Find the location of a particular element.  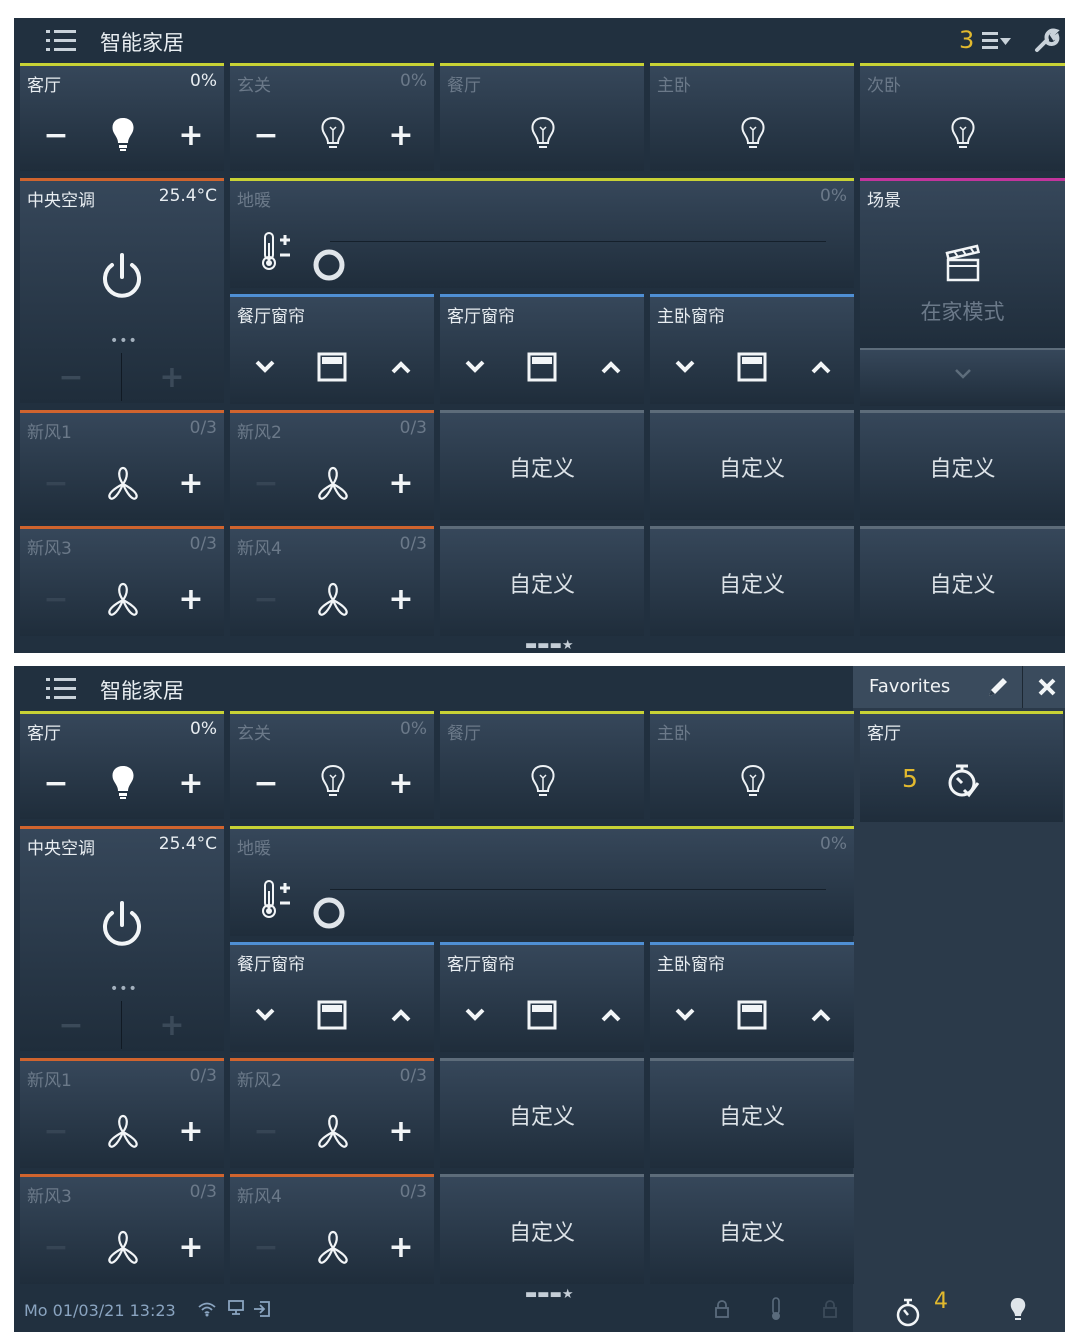

timer-icon is located at coordinates (908, 1312).